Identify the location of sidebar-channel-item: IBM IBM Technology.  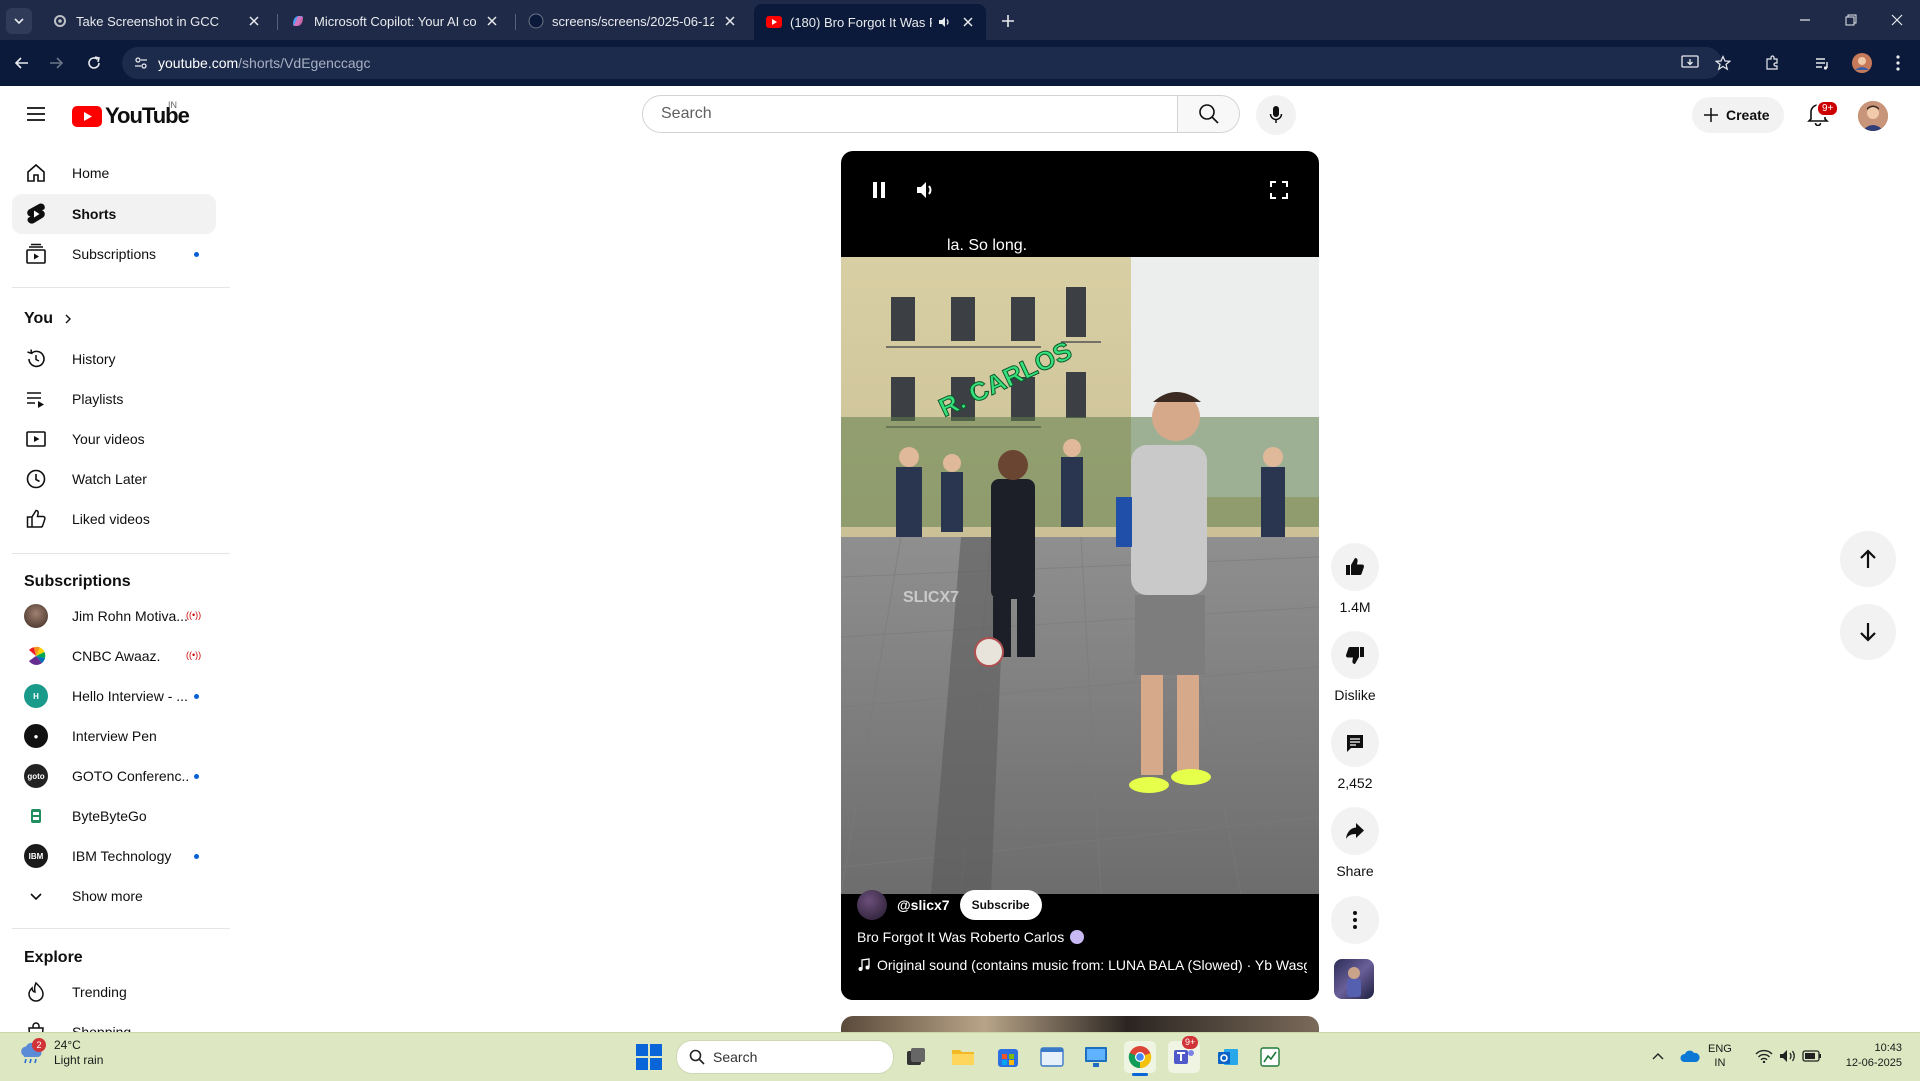
(114, 856).